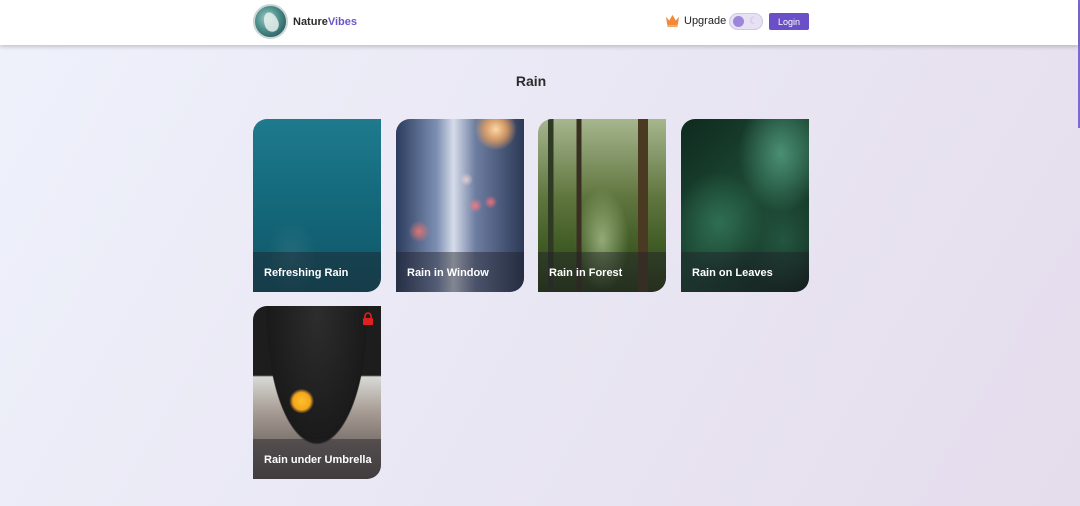 The width and height of the screenshot is (1080, 506). Describe the element at coordinates (789, 21) in the screenshot. I see `login-button: Login` at that location.